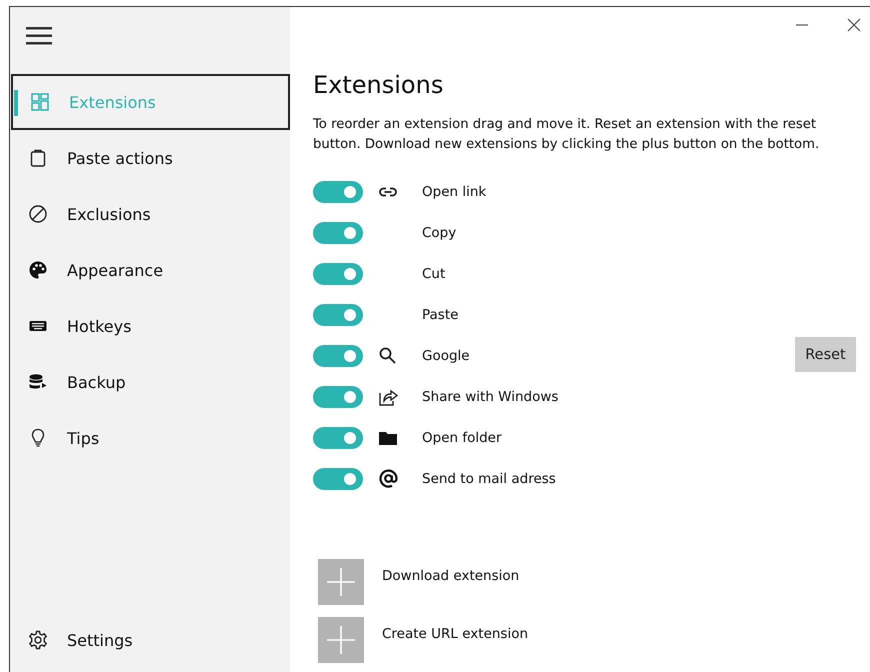  I want to click on settings-icon, so click(38, 640).